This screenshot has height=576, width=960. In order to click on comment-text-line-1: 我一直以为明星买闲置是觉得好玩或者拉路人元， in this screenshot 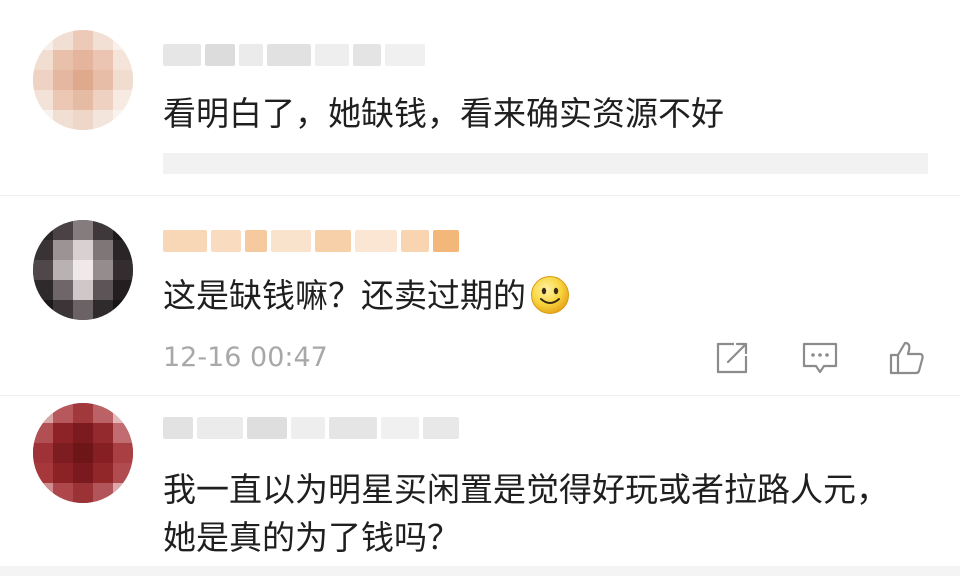, I will do `click(526, 489)`.